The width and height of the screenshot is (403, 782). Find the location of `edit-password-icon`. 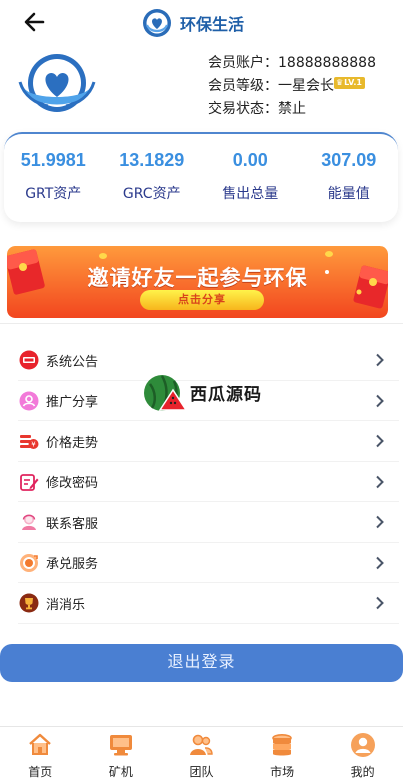

edit-password-icon is located at coordinates (29, 482).